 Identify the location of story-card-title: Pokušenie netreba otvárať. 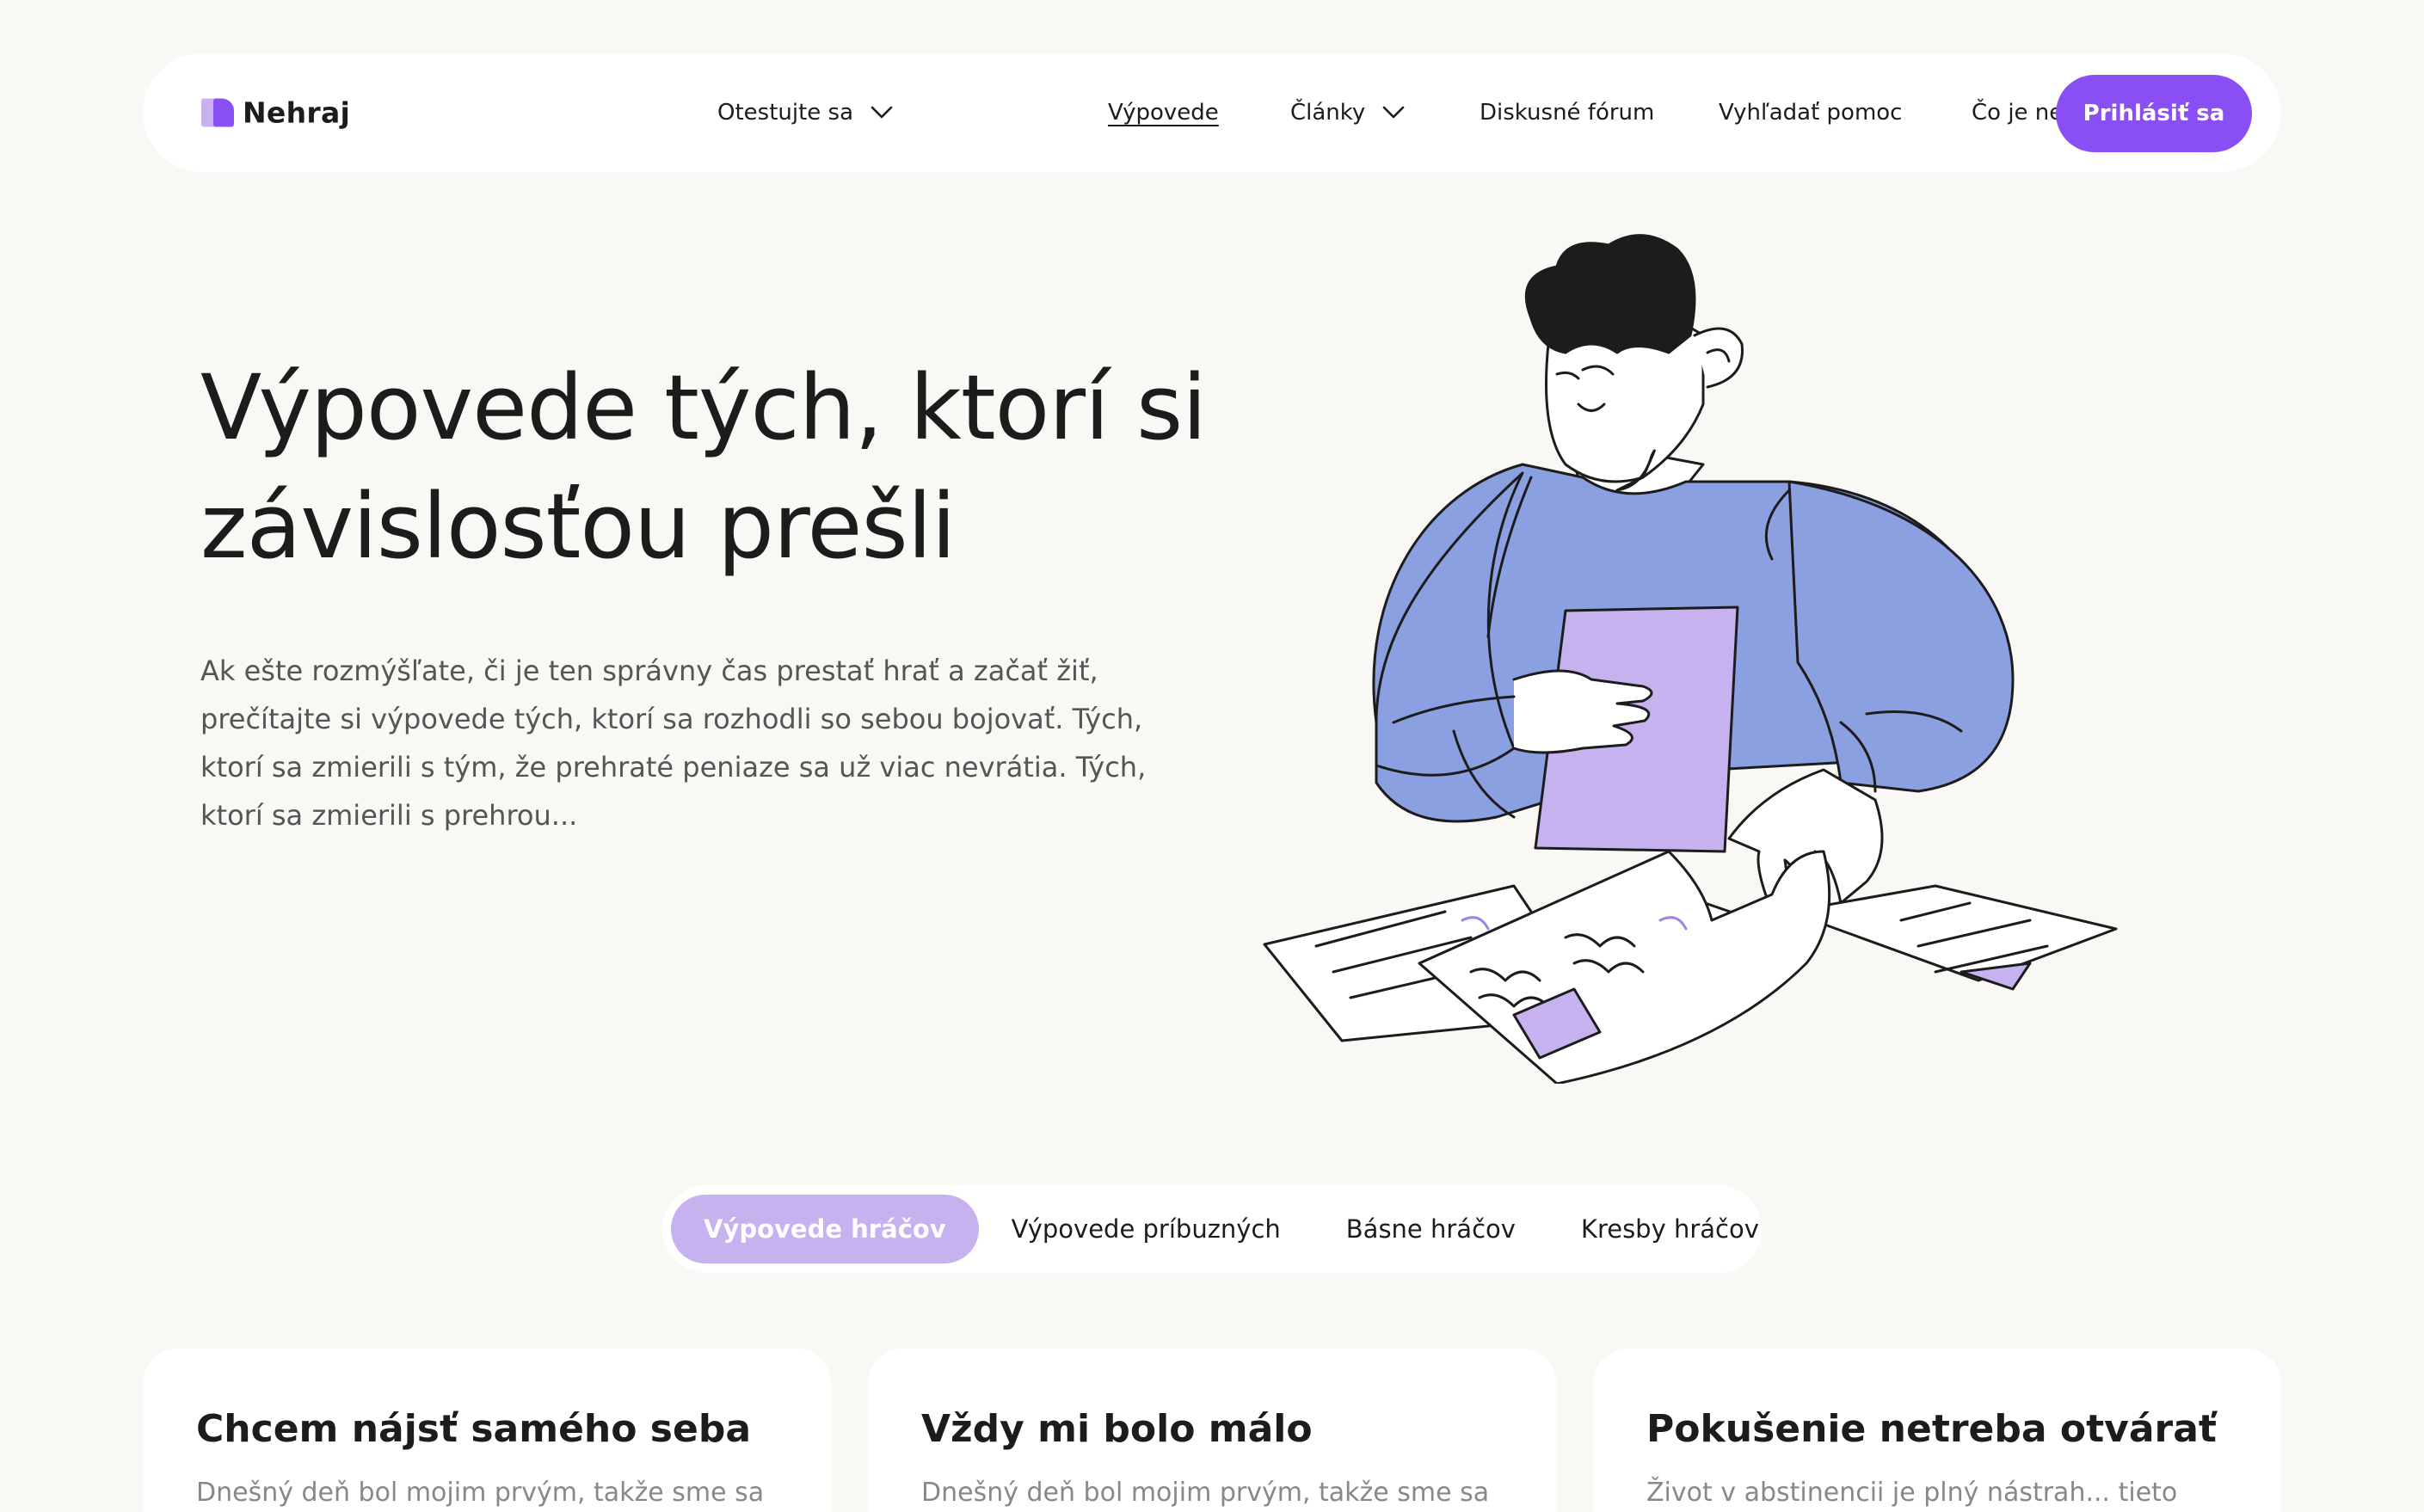
(1931, 1429).